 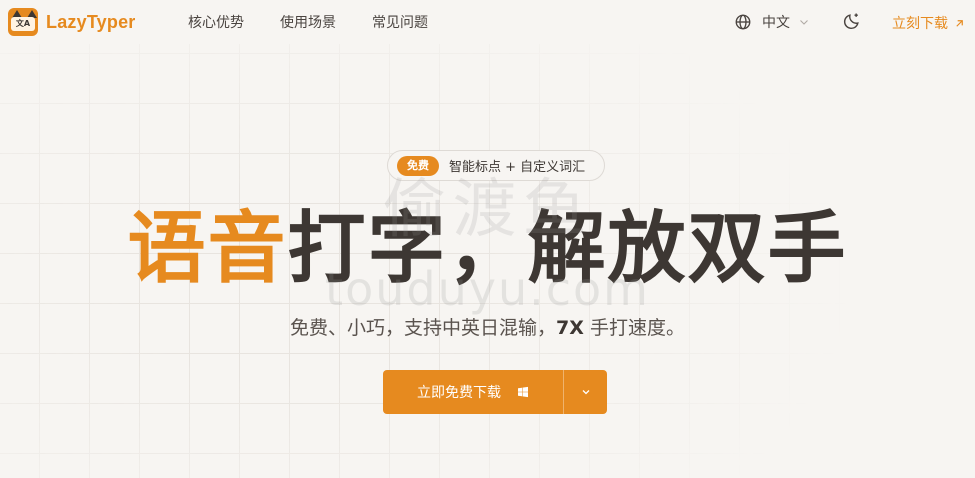 What do you see at coordinates (487, 289) in the screenshot?
I see `watermark-url: touduyu.com` at bounding box center [487, 289].